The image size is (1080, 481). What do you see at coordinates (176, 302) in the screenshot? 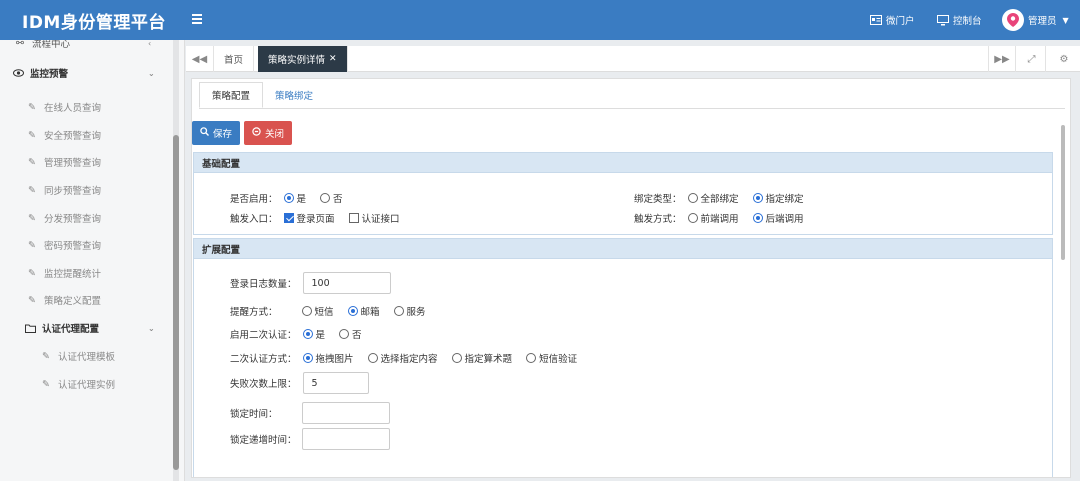
I see `sidebar-scroll-thumb` at bounding box center [176, 302].